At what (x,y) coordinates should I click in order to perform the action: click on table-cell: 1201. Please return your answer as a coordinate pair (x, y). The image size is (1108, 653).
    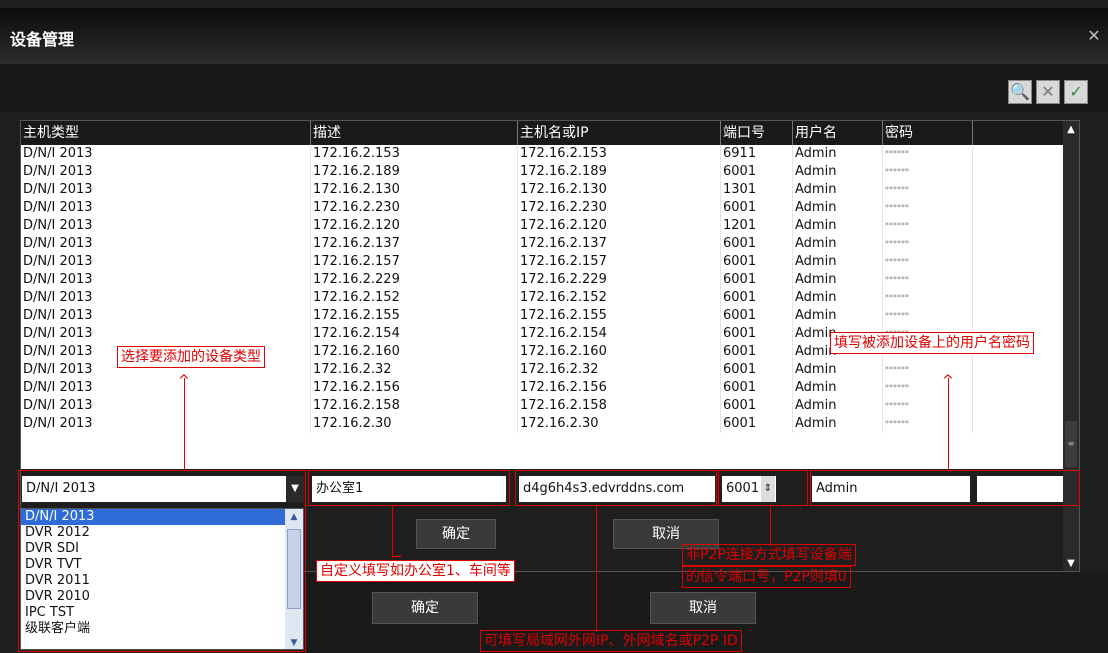
    Looking at the image, I should click on (757, 226).